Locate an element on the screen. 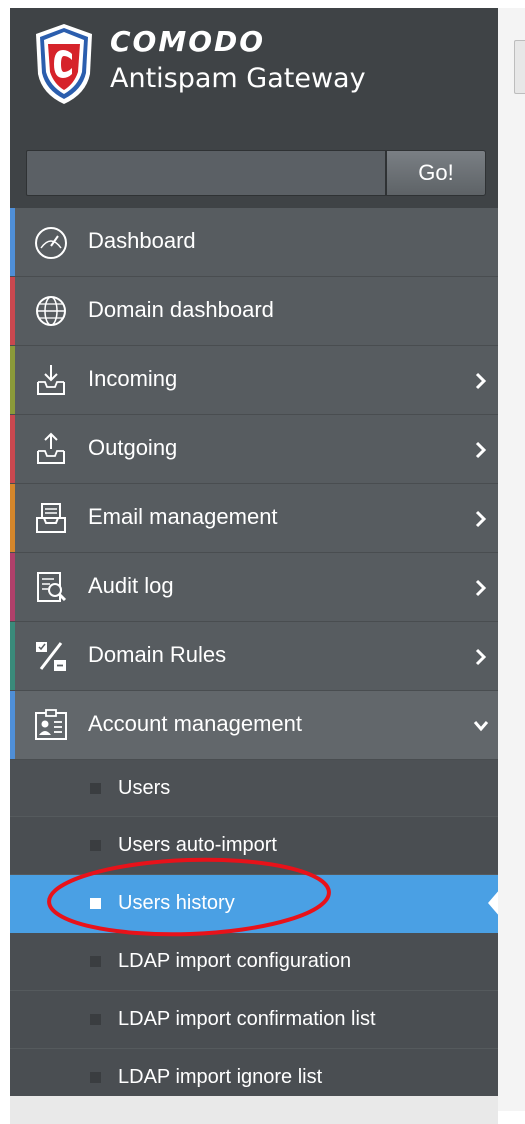 This screenshot has width=525, height=1124. submenu-item-ldap-import-configuration: LDAP import configuration is located at coordinates (254, 962).